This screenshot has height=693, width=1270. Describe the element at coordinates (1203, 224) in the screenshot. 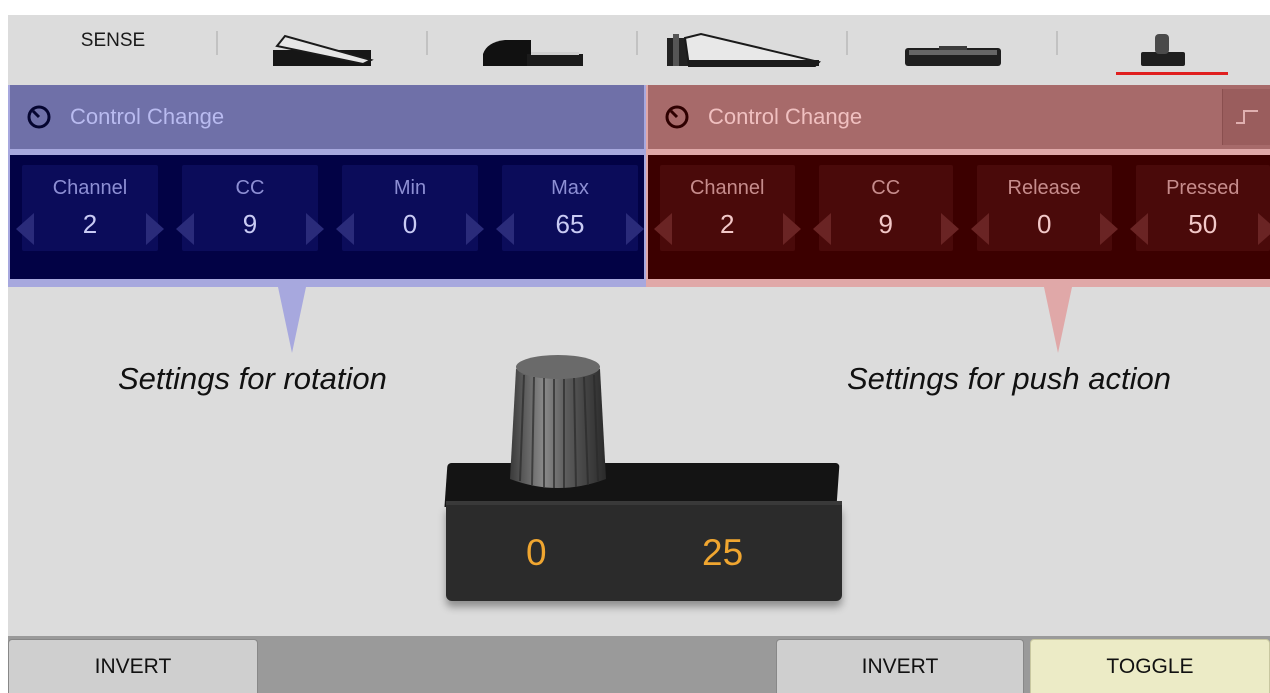

I see `field-value: 50` at that location.